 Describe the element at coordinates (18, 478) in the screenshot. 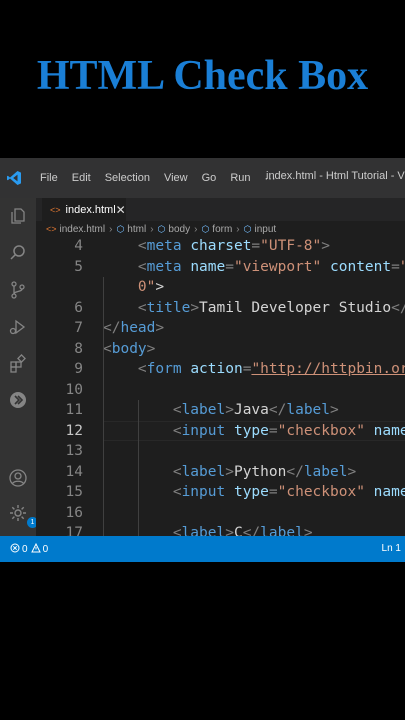

I see `account-icon` at that location.